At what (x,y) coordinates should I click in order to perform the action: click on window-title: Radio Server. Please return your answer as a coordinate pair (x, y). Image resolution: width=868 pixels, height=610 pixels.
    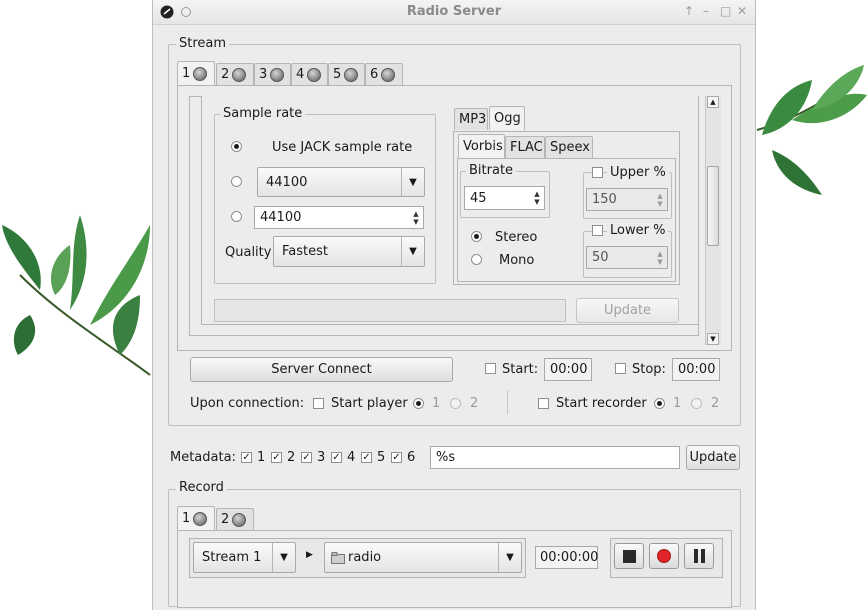
    Looking at the image, I should click on (454, 11).